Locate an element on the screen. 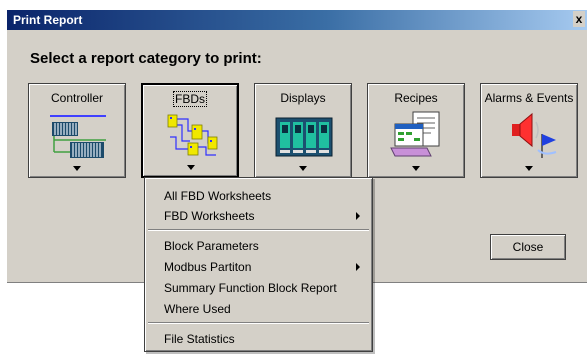 The height and width of the screenshot is (354, 587). controller-rack-icon is located at coordinates (78, 136).